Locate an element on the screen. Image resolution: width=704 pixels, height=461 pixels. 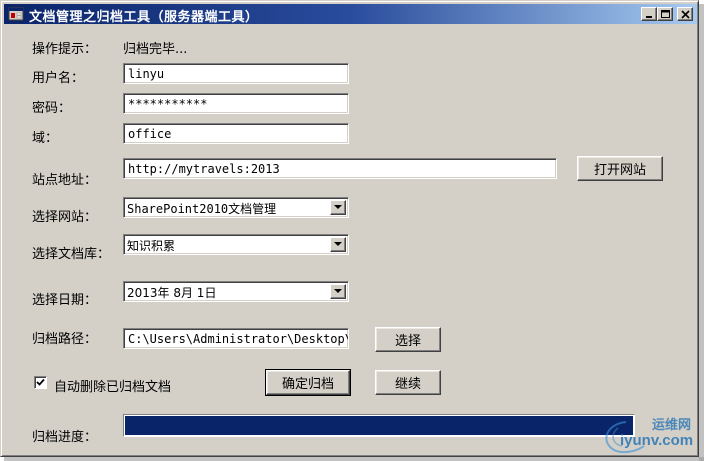
site-select-dropdown-button is located at coordinates (338, 207).